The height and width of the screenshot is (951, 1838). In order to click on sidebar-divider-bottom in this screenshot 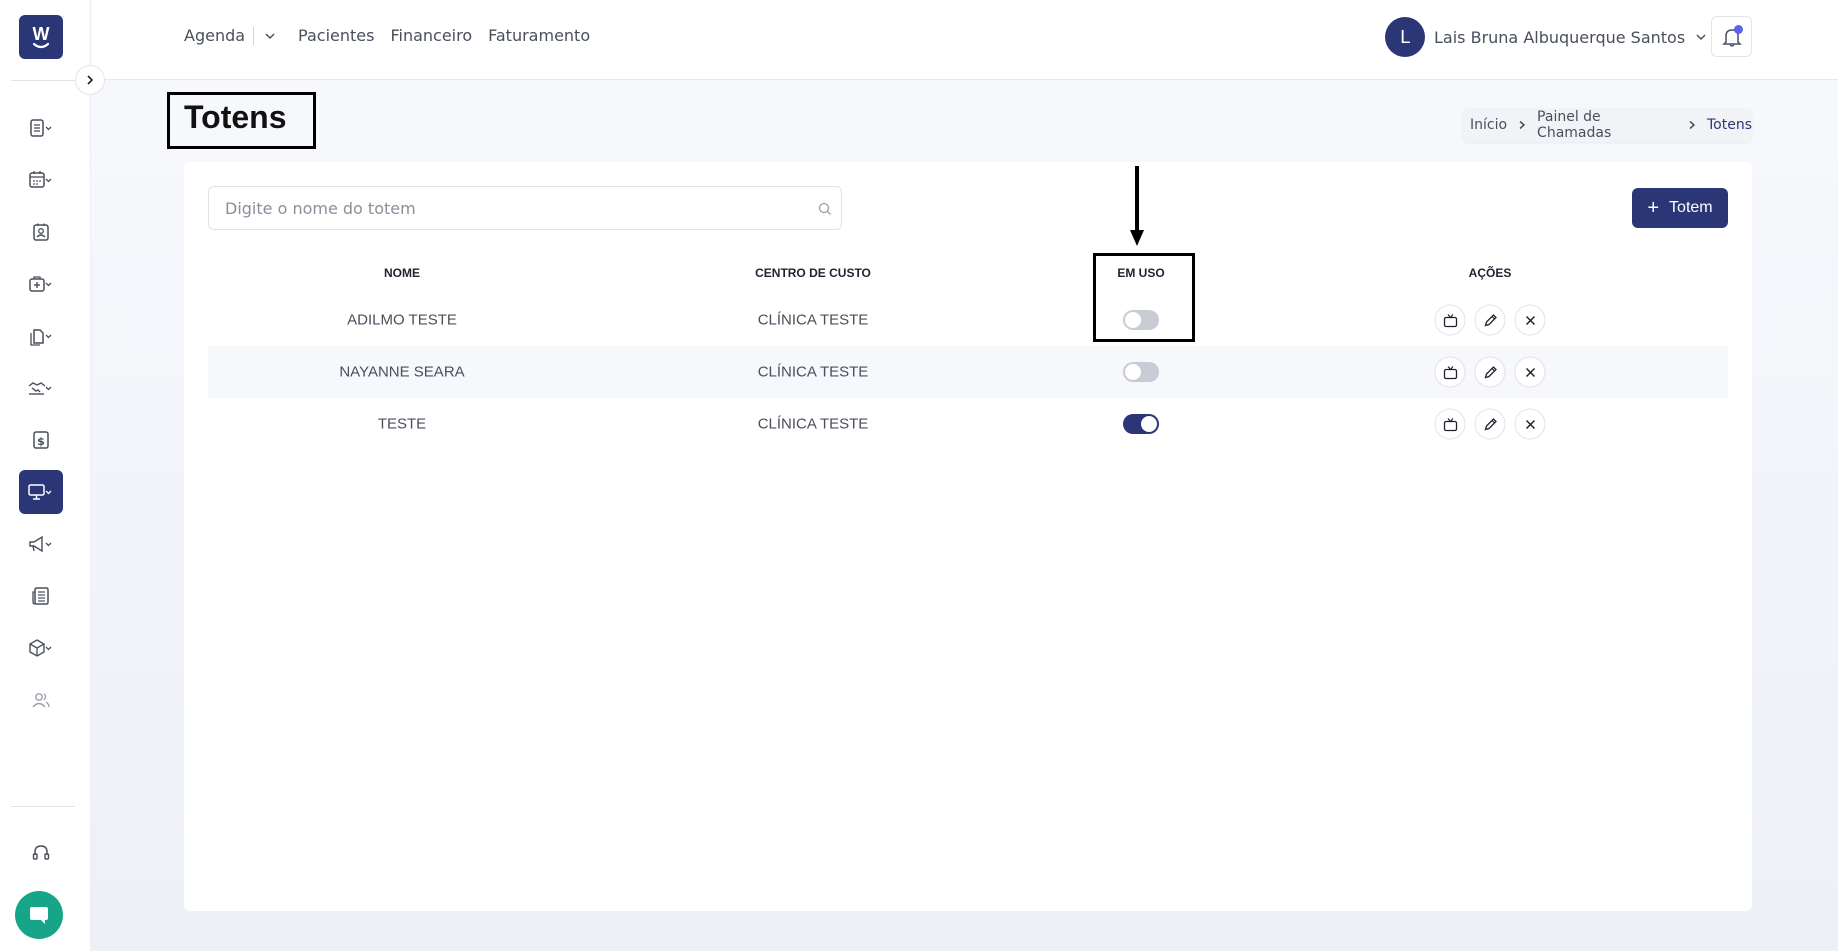, I will do `click(43, 806)`.